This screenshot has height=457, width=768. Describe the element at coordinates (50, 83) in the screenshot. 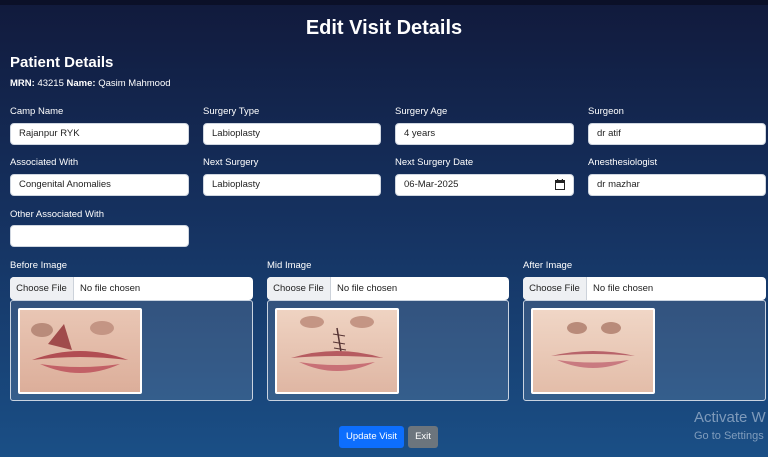

I see `mrn-value: 43215` at that location.